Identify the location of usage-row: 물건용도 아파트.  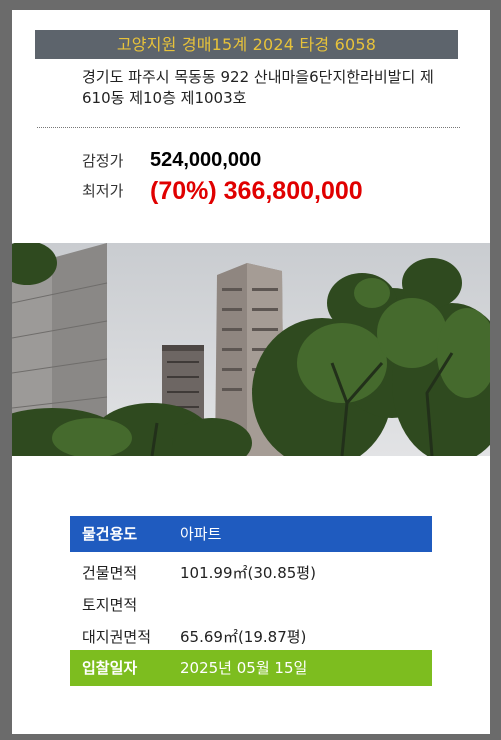
(251, 534).